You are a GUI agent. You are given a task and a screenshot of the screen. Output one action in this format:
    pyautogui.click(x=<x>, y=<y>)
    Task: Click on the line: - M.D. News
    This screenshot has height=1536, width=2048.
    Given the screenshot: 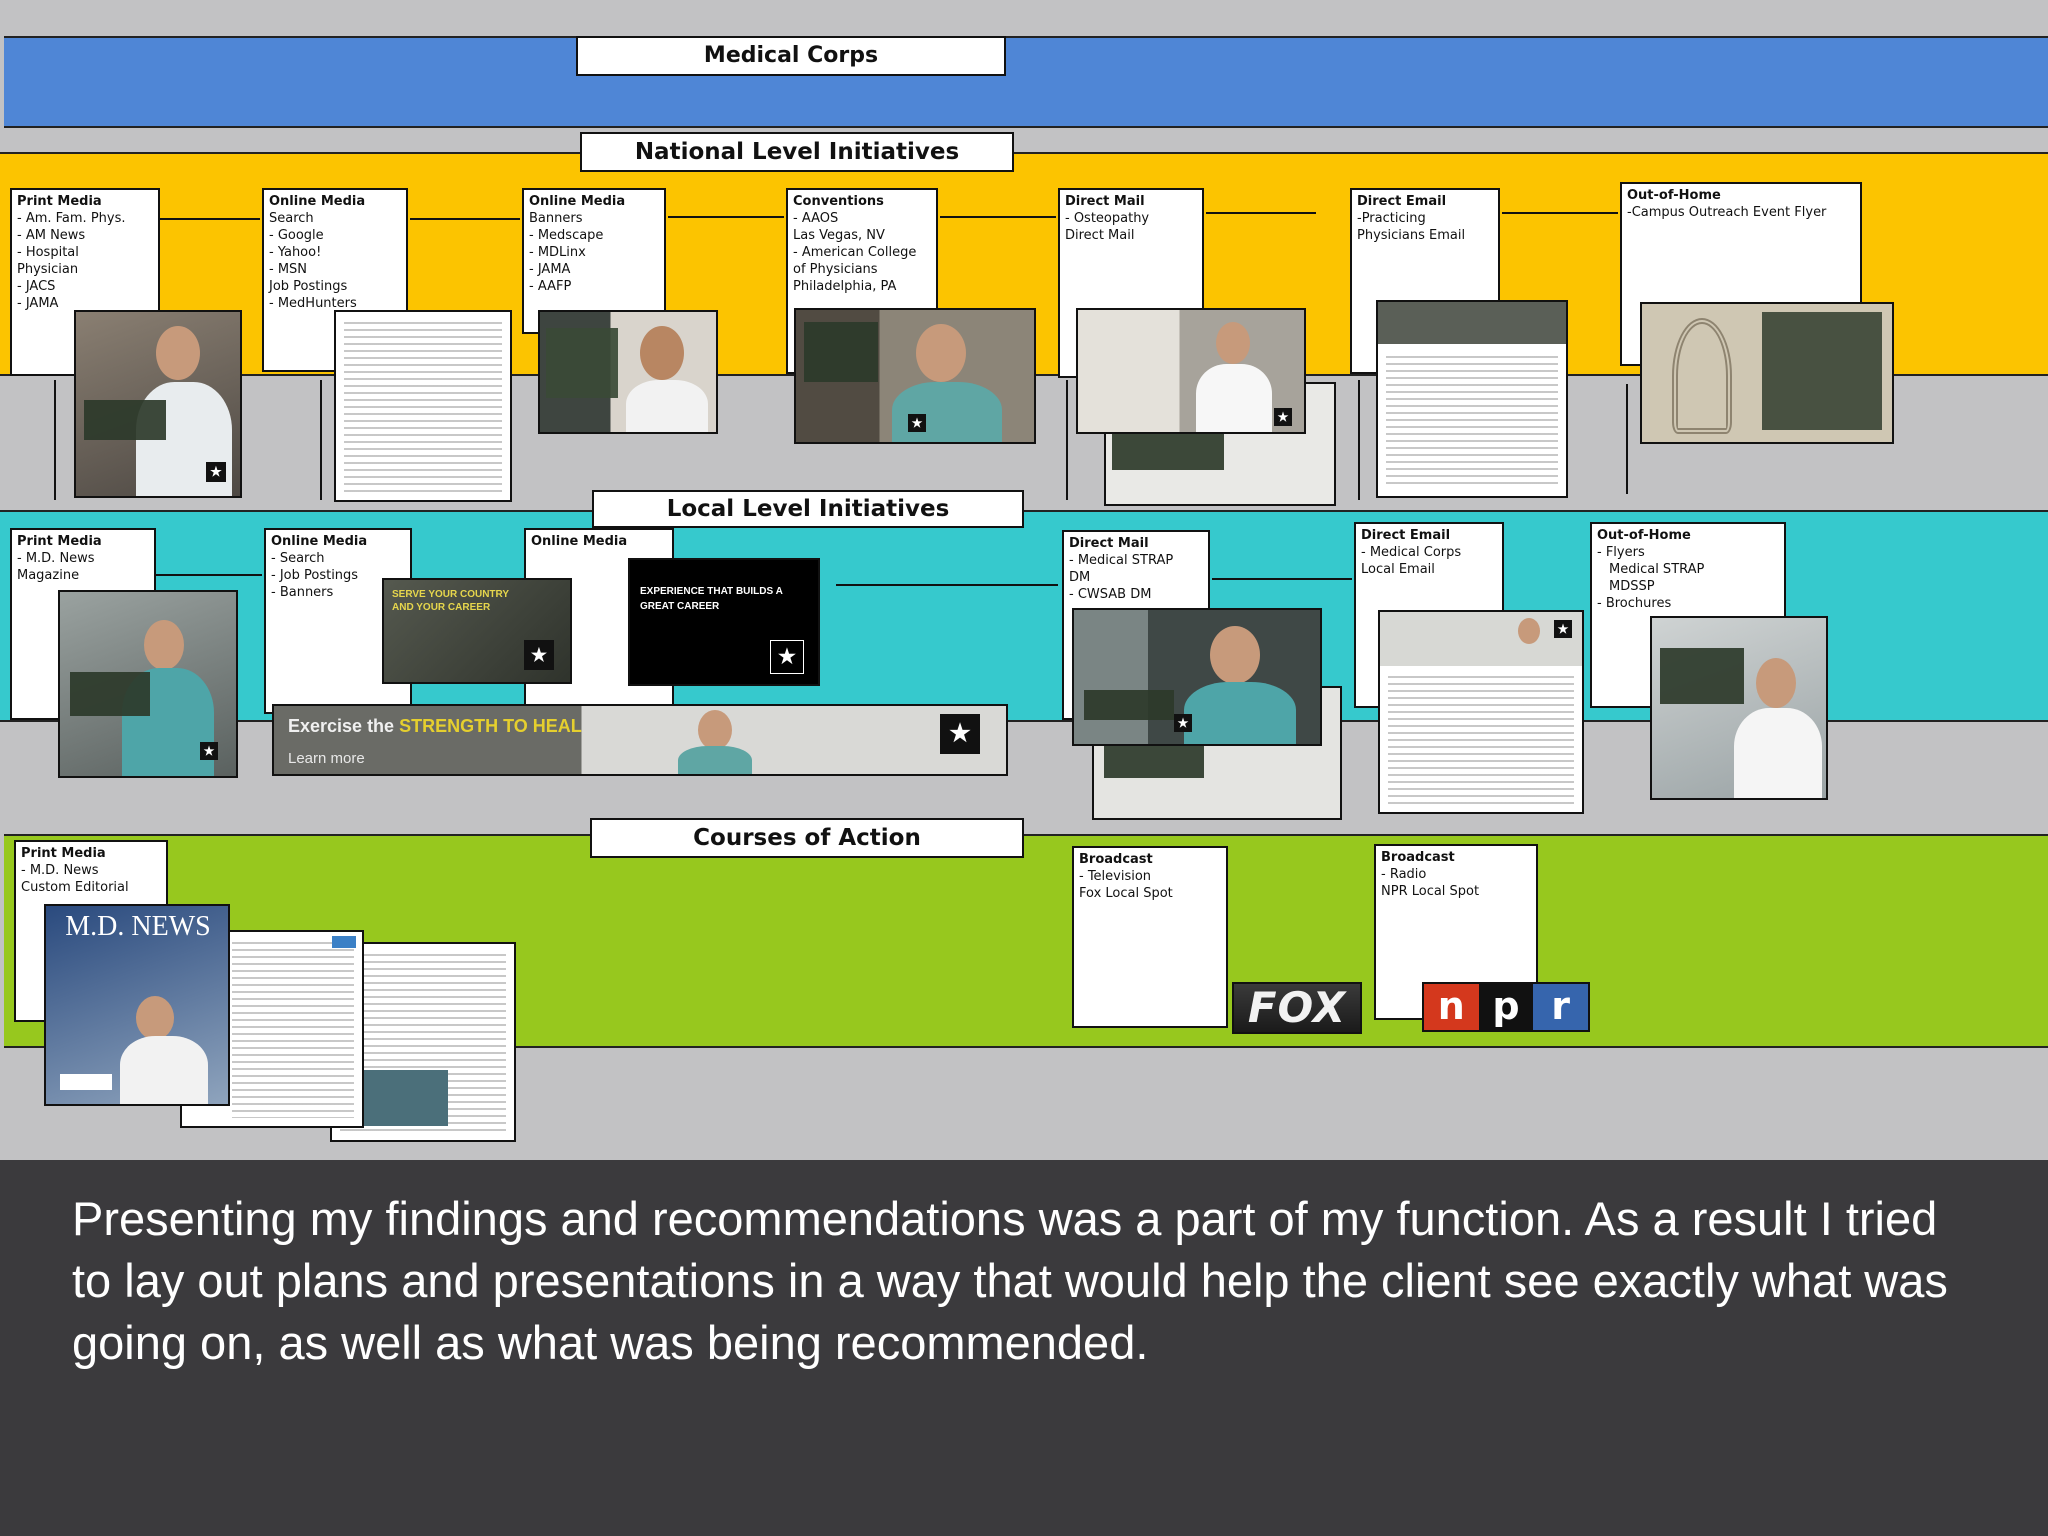 What is the action you would take?
    pyautogui.click(x=60, y=870)
    